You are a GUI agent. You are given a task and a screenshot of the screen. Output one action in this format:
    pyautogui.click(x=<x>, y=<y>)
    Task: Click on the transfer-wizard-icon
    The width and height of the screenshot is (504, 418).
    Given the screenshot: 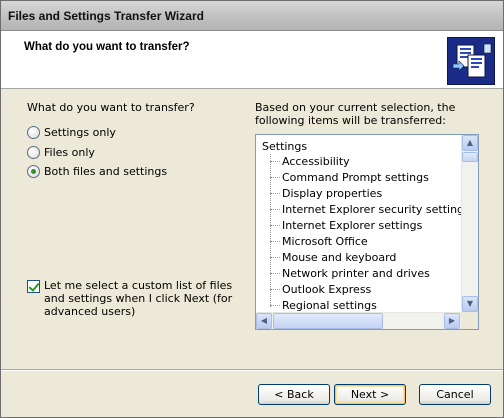 What is the action you would take?
    pyautogui.click(x=471, y=61)
    